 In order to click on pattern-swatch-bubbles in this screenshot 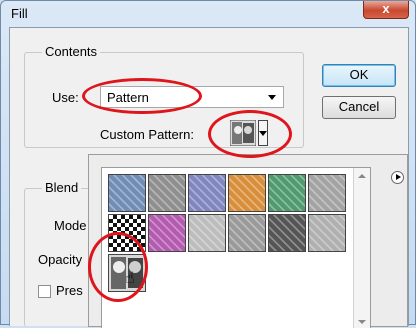, I will do `click(127, 193)`.